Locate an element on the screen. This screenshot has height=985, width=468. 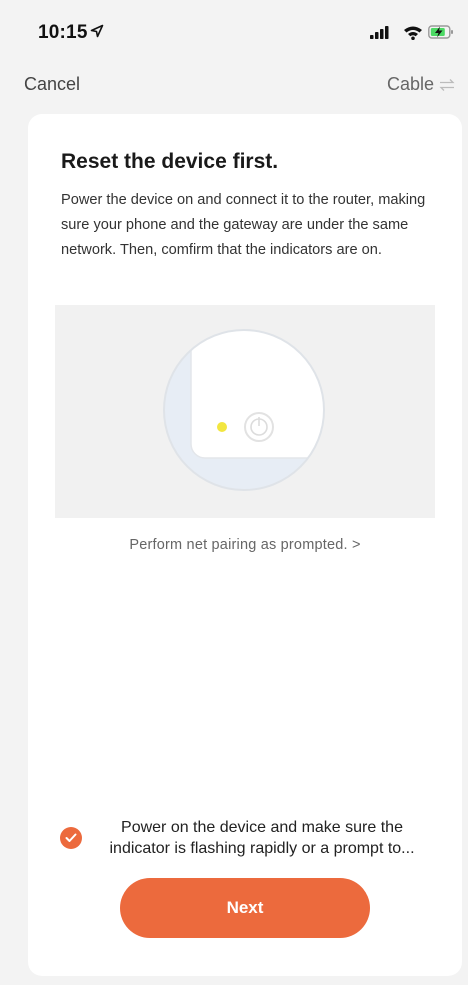
page-title: Reset the device first. is located at coordinates (170, 161).